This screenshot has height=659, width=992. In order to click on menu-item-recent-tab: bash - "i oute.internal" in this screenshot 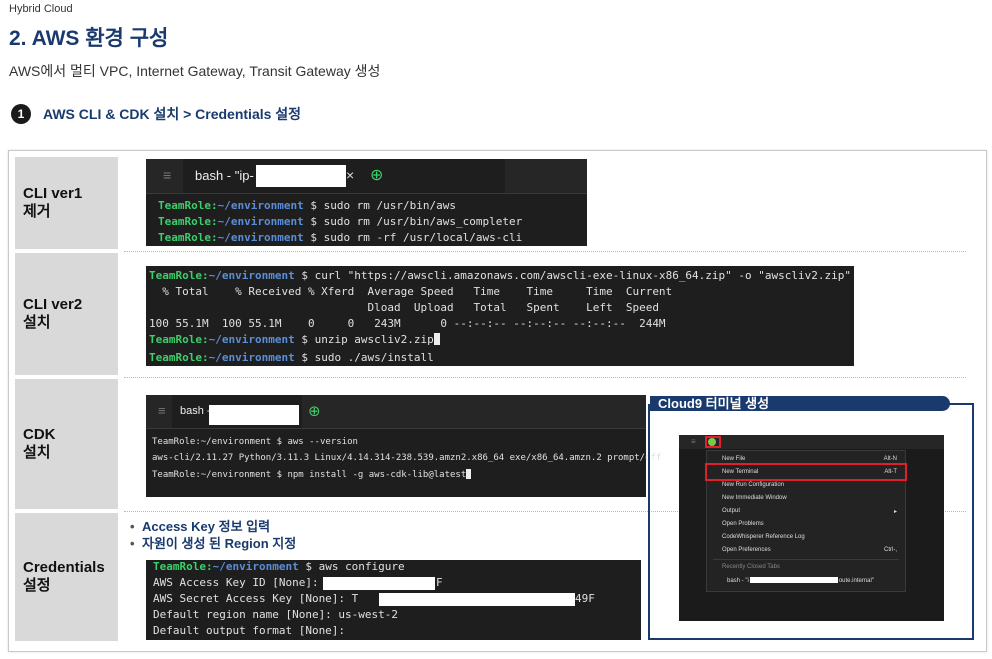, I will do `click(812, 580)`.